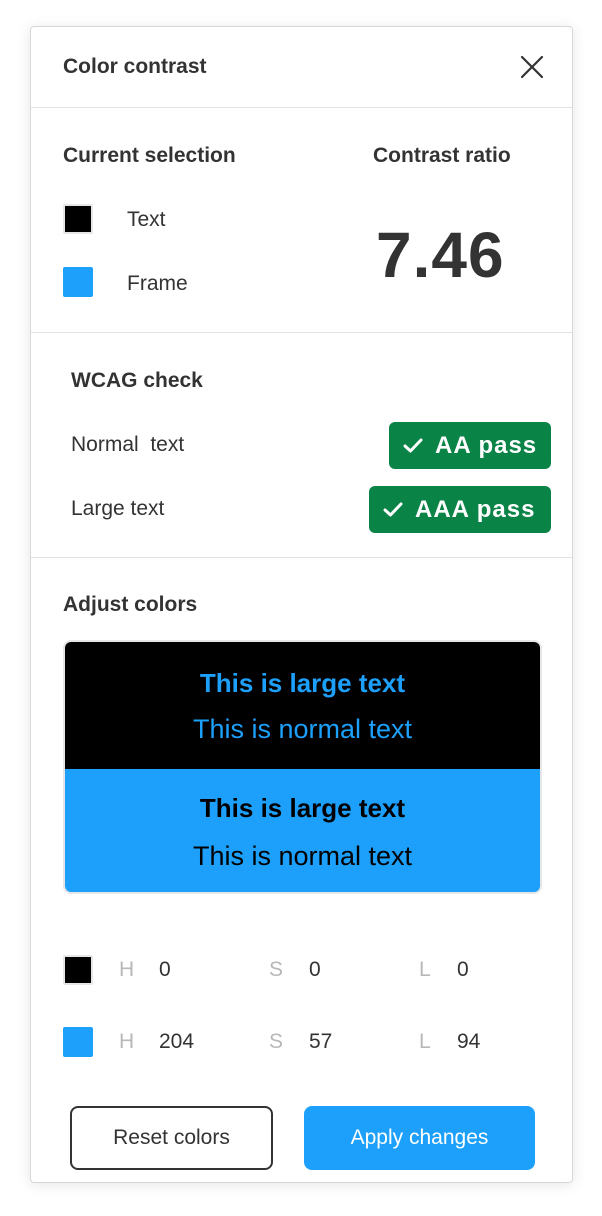  What do you see at coordinates (157, 283) in the screenshot?
I see `frame-color-label: Frame` at bounding box center [157, 283].